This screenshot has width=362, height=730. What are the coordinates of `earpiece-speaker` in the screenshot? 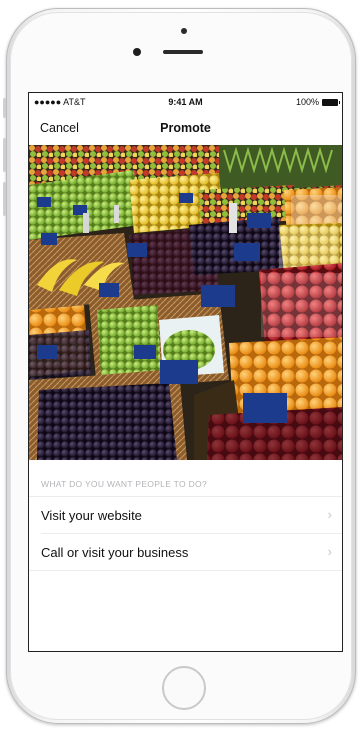 It's located at (183, 52).